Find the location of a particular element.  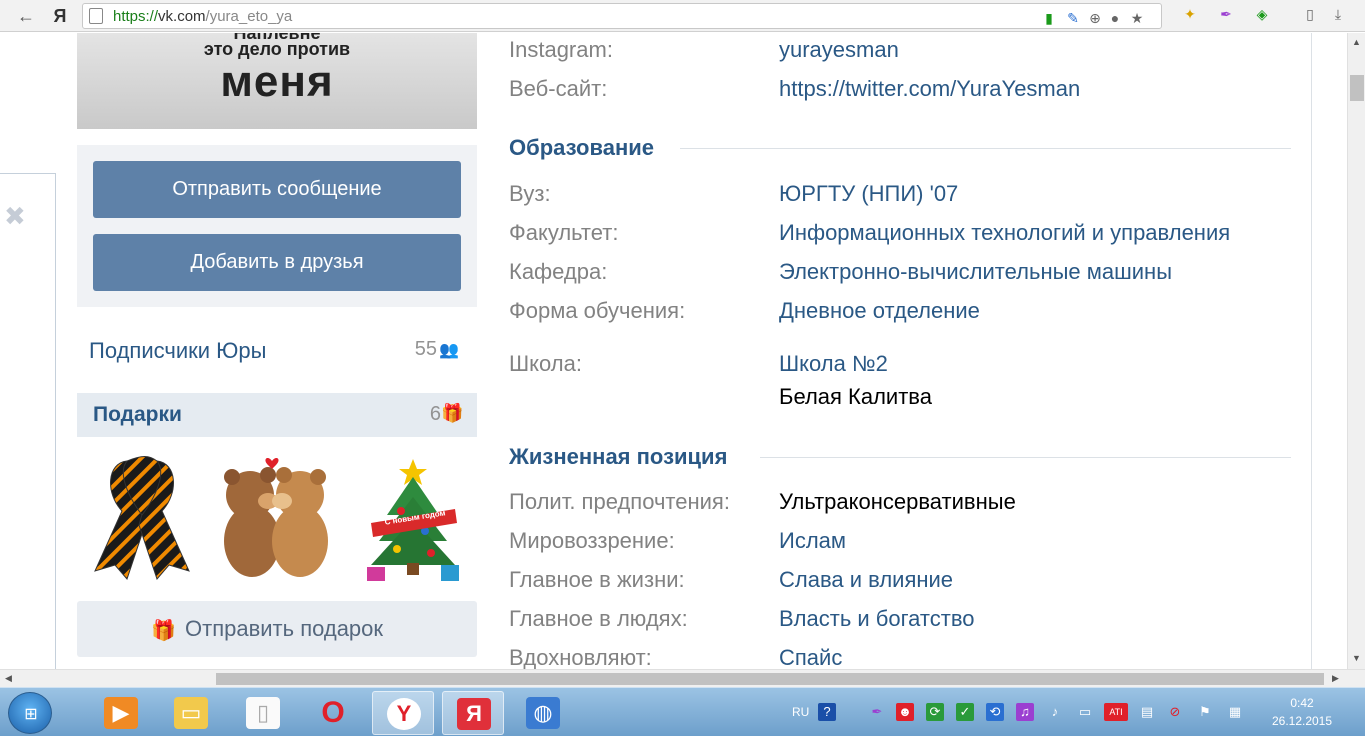

info-key: Школа: is located at coordinates (545, 363).